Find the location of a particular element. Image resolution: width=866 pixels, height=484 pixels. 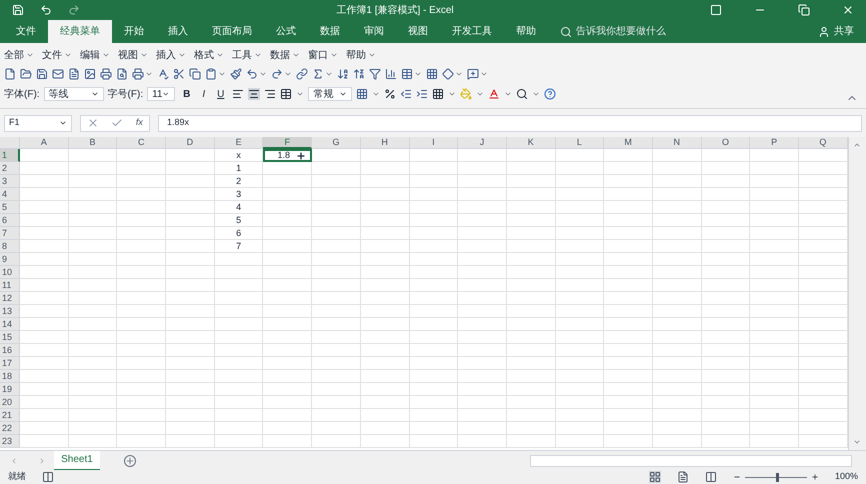

table-cell: 7 is located at coordinates (239, 246).